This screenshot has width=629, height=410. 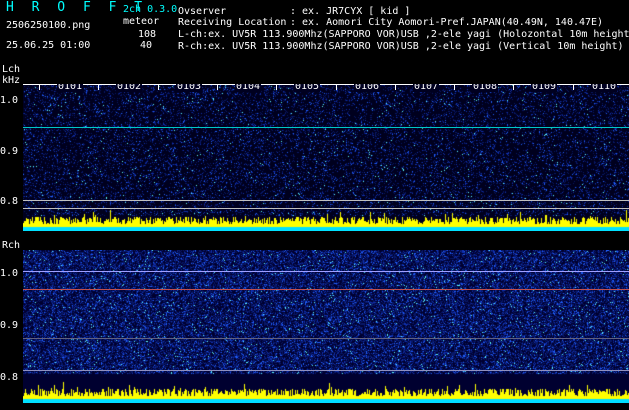 What do you see at coordinates (9, 151) in the screenshot?
I see `lch-ytick-0.9: 0.9` at bounding box center [9, 151].